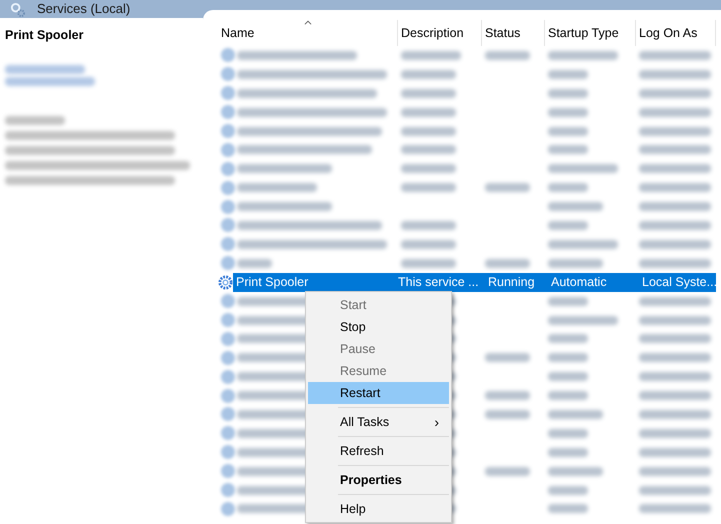 The image size is (721, 524). I want to click on table-cell-text: Print Spooler, so click(272, 282).